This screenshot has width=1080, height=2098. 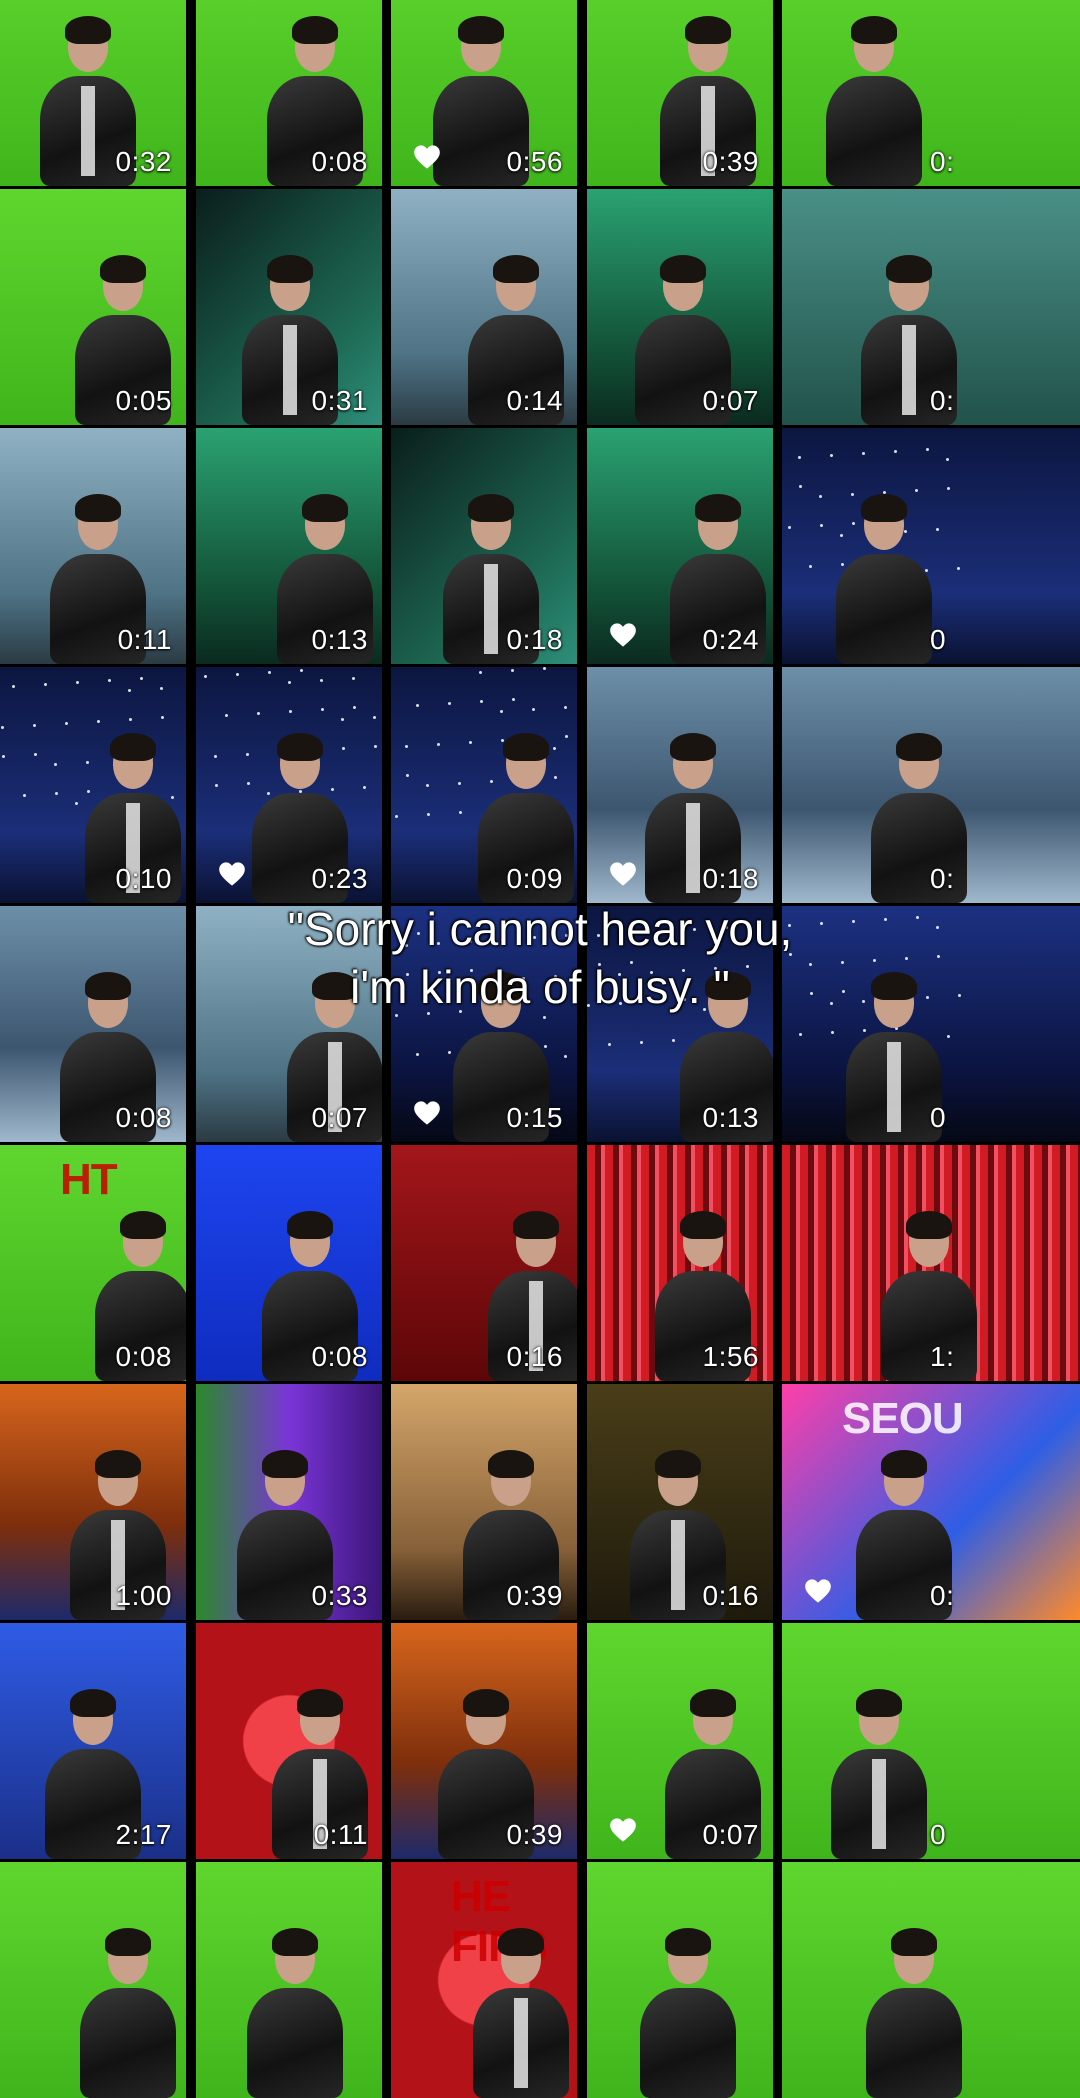 What do you see at coordinates (289, 546) in the screenshot?
I see `video-thumbnail: 0:13` at bounding box center [289, 546].